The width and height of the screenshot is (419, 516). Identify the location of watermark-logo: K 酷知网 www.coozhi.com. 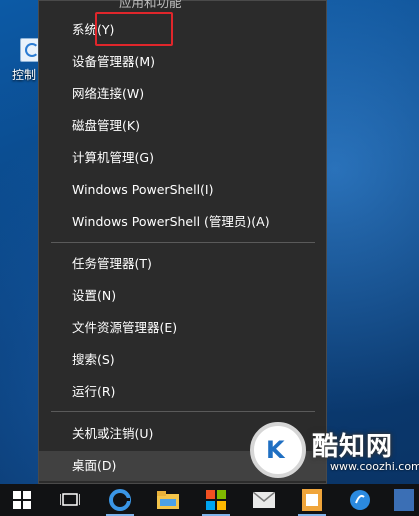
(325, 450).